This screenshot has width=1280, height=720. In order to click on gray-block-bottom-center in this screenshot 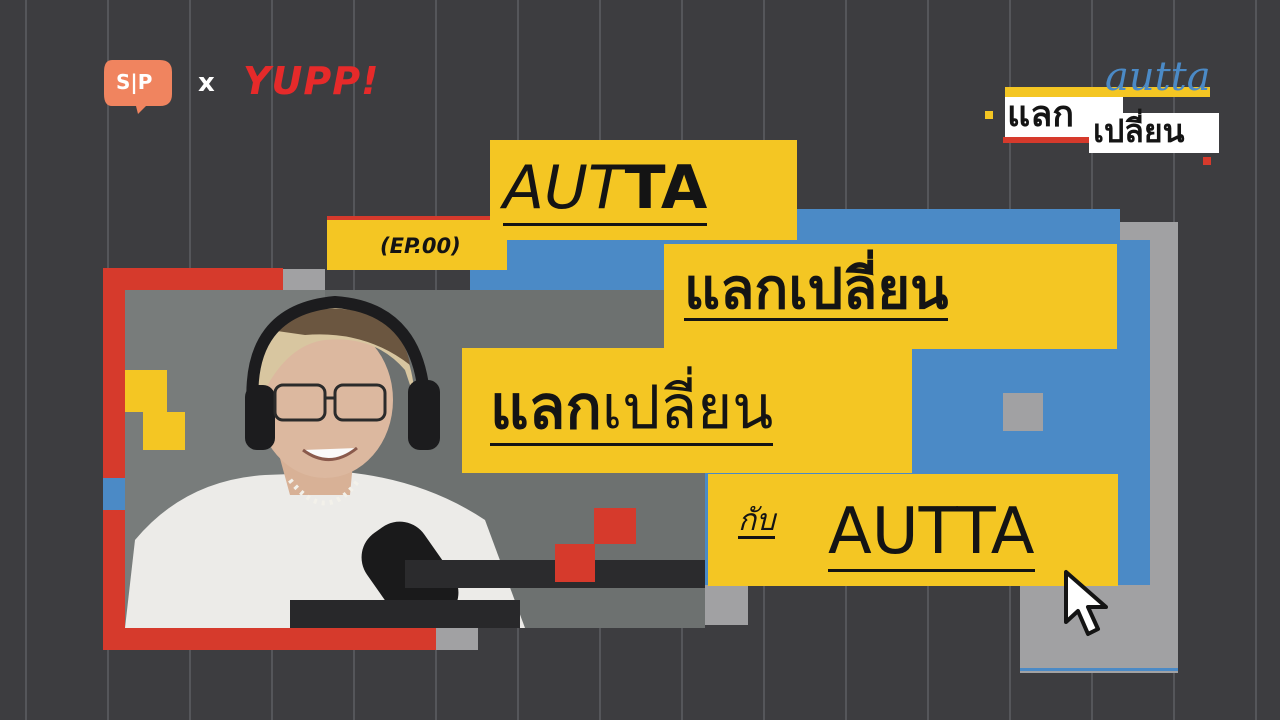, I will do `click(726, 605)`.